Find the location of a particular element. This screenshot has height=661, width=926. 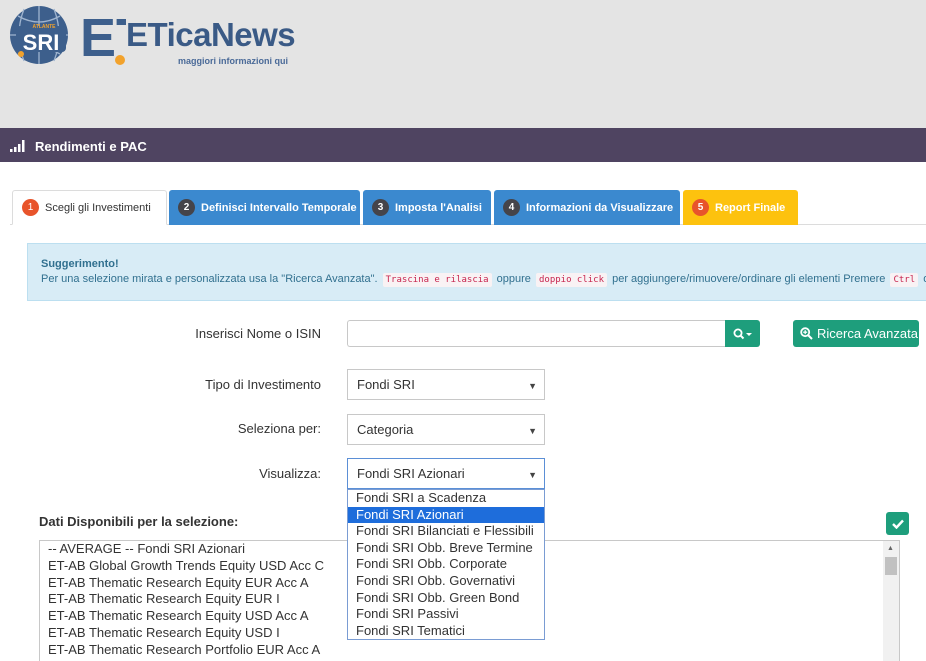

search-label: Inserisci Nome o ISIN is located at coordinates (258, 333).